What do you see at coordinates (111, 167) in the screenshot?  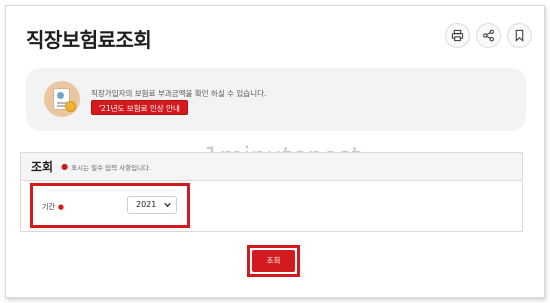 I see `required-note: 표시는 필수 입력 사항입니다.` at bounding box center [111, 167].